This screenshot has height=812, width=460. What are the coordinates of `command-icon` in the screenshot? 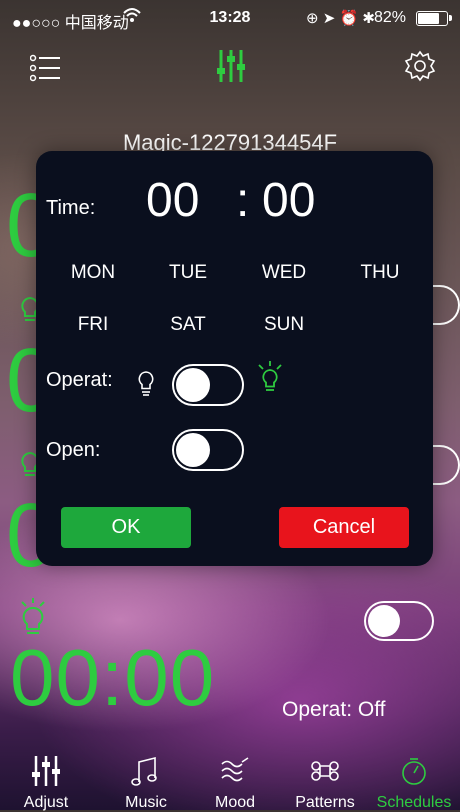 It's located at (325, 771).